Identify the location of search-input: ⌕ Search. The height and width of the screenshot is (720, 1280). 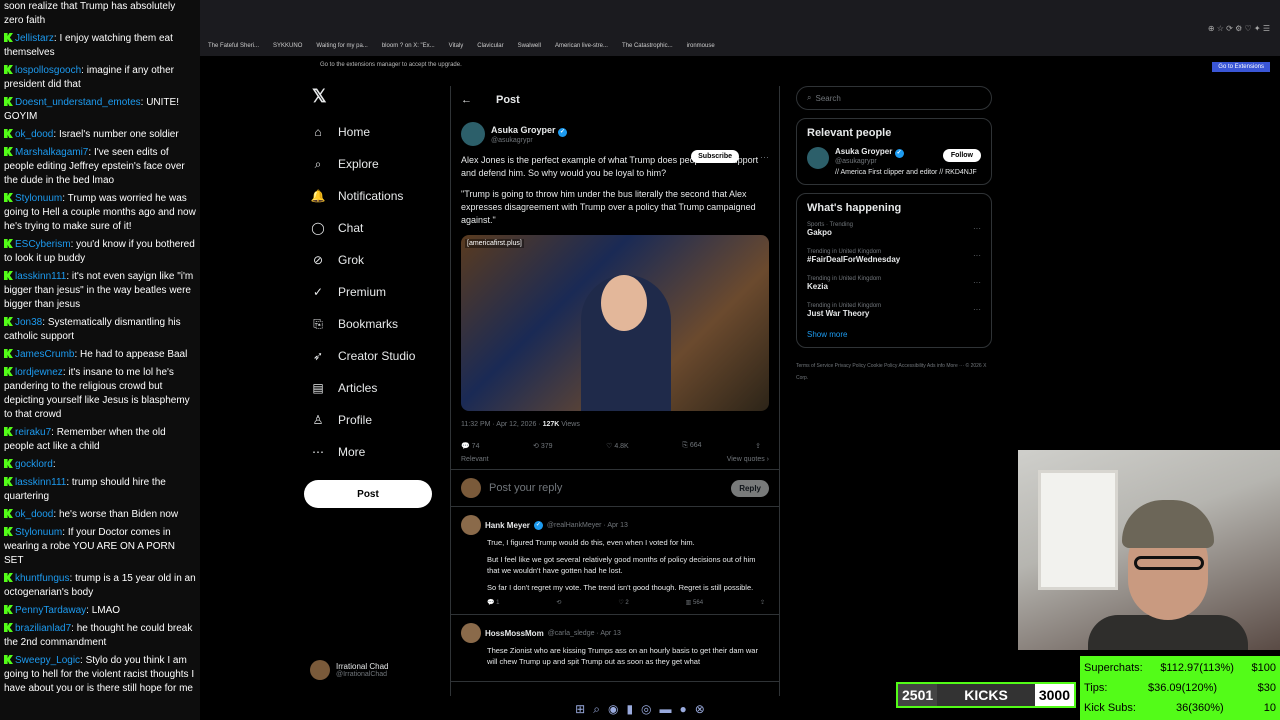
(894, 98).